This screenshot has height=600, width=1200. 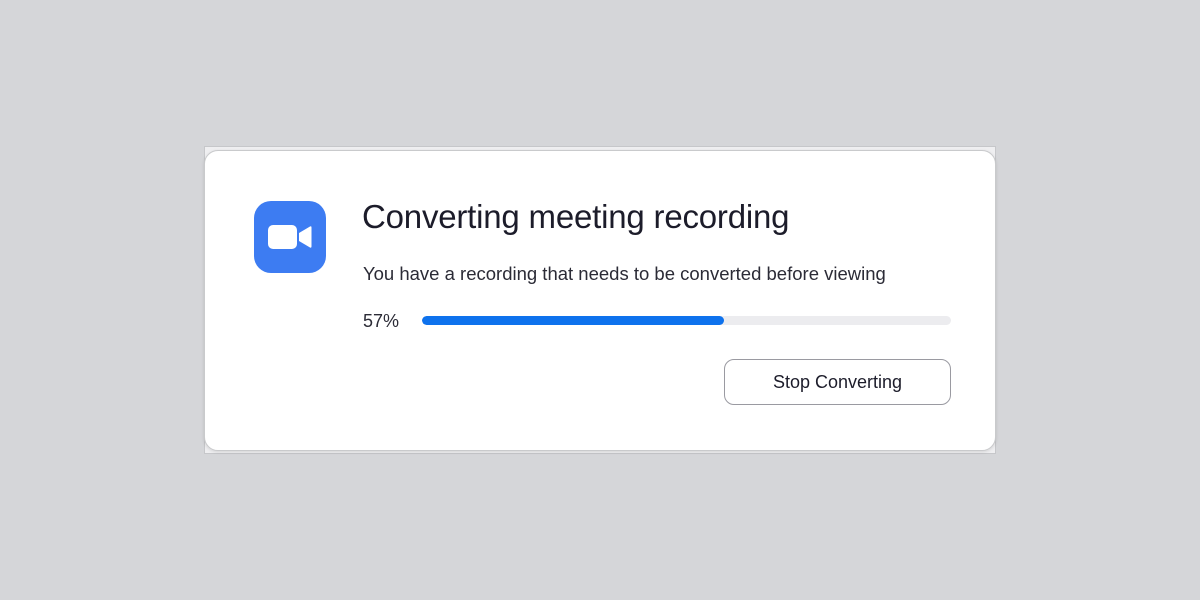 I want to click on progress-bar-fill, so click(x=573, y=320).